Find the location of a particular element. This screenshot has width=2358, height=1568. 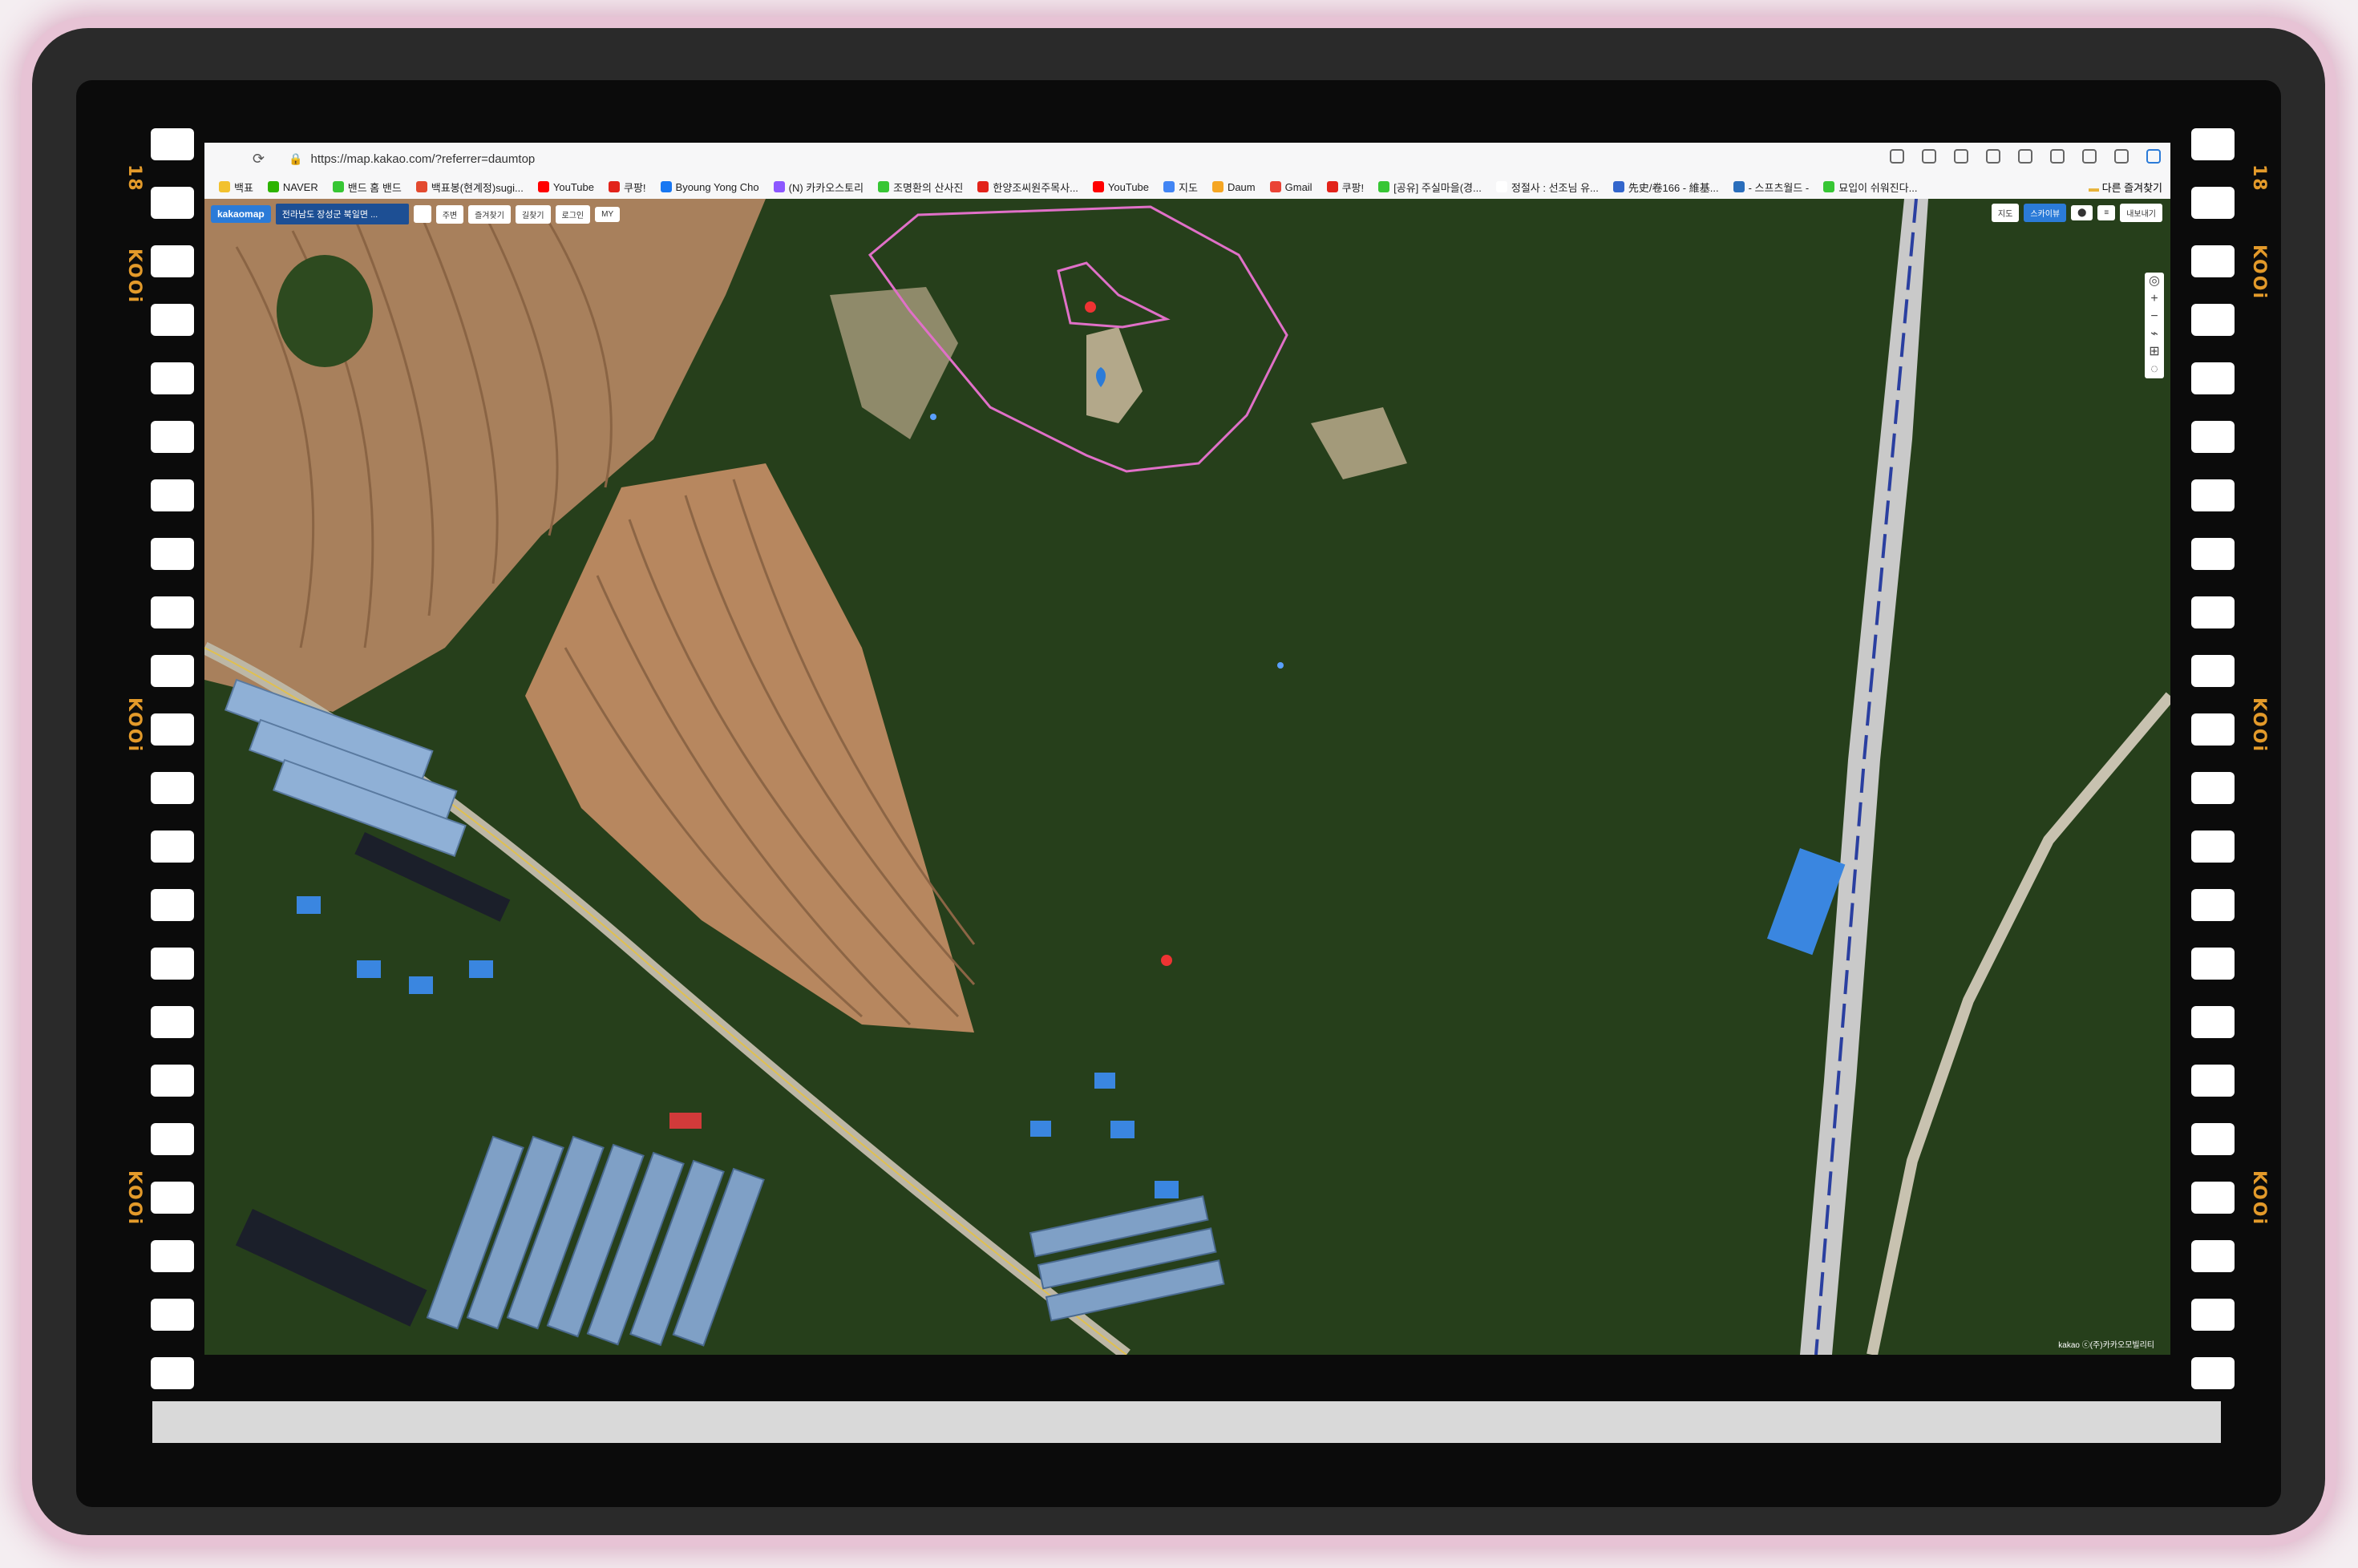

browser-toolbar-icons is located at coordinates (2025, 156).